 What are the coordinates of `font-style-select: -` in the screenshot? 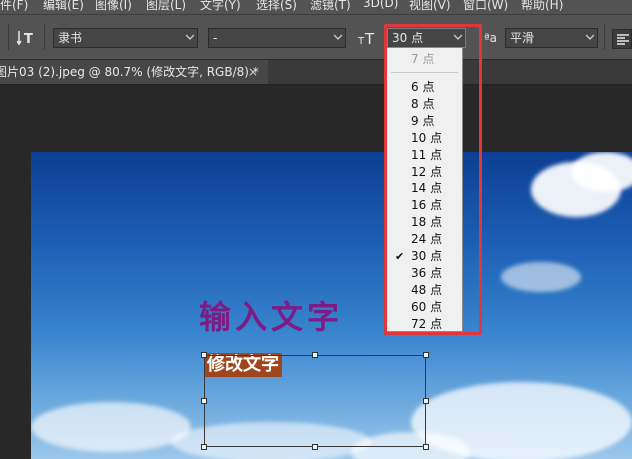 It's located at (277, 38).